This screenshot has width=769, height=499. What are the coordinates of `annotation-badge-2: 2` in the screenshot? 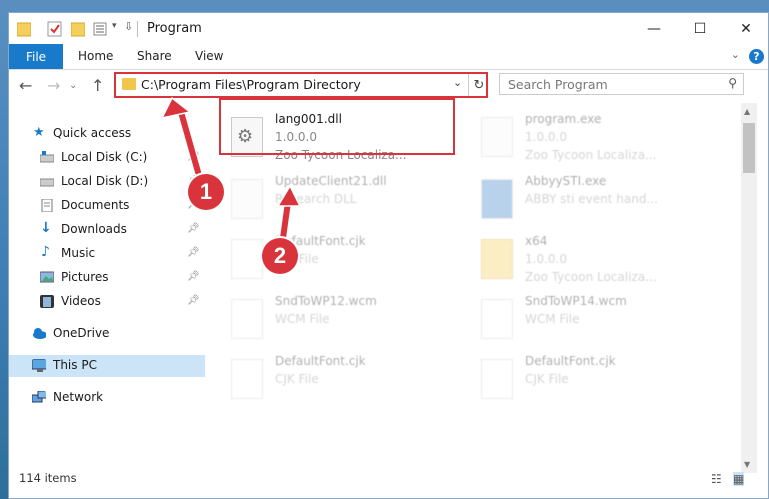 It's located at (280, 256).